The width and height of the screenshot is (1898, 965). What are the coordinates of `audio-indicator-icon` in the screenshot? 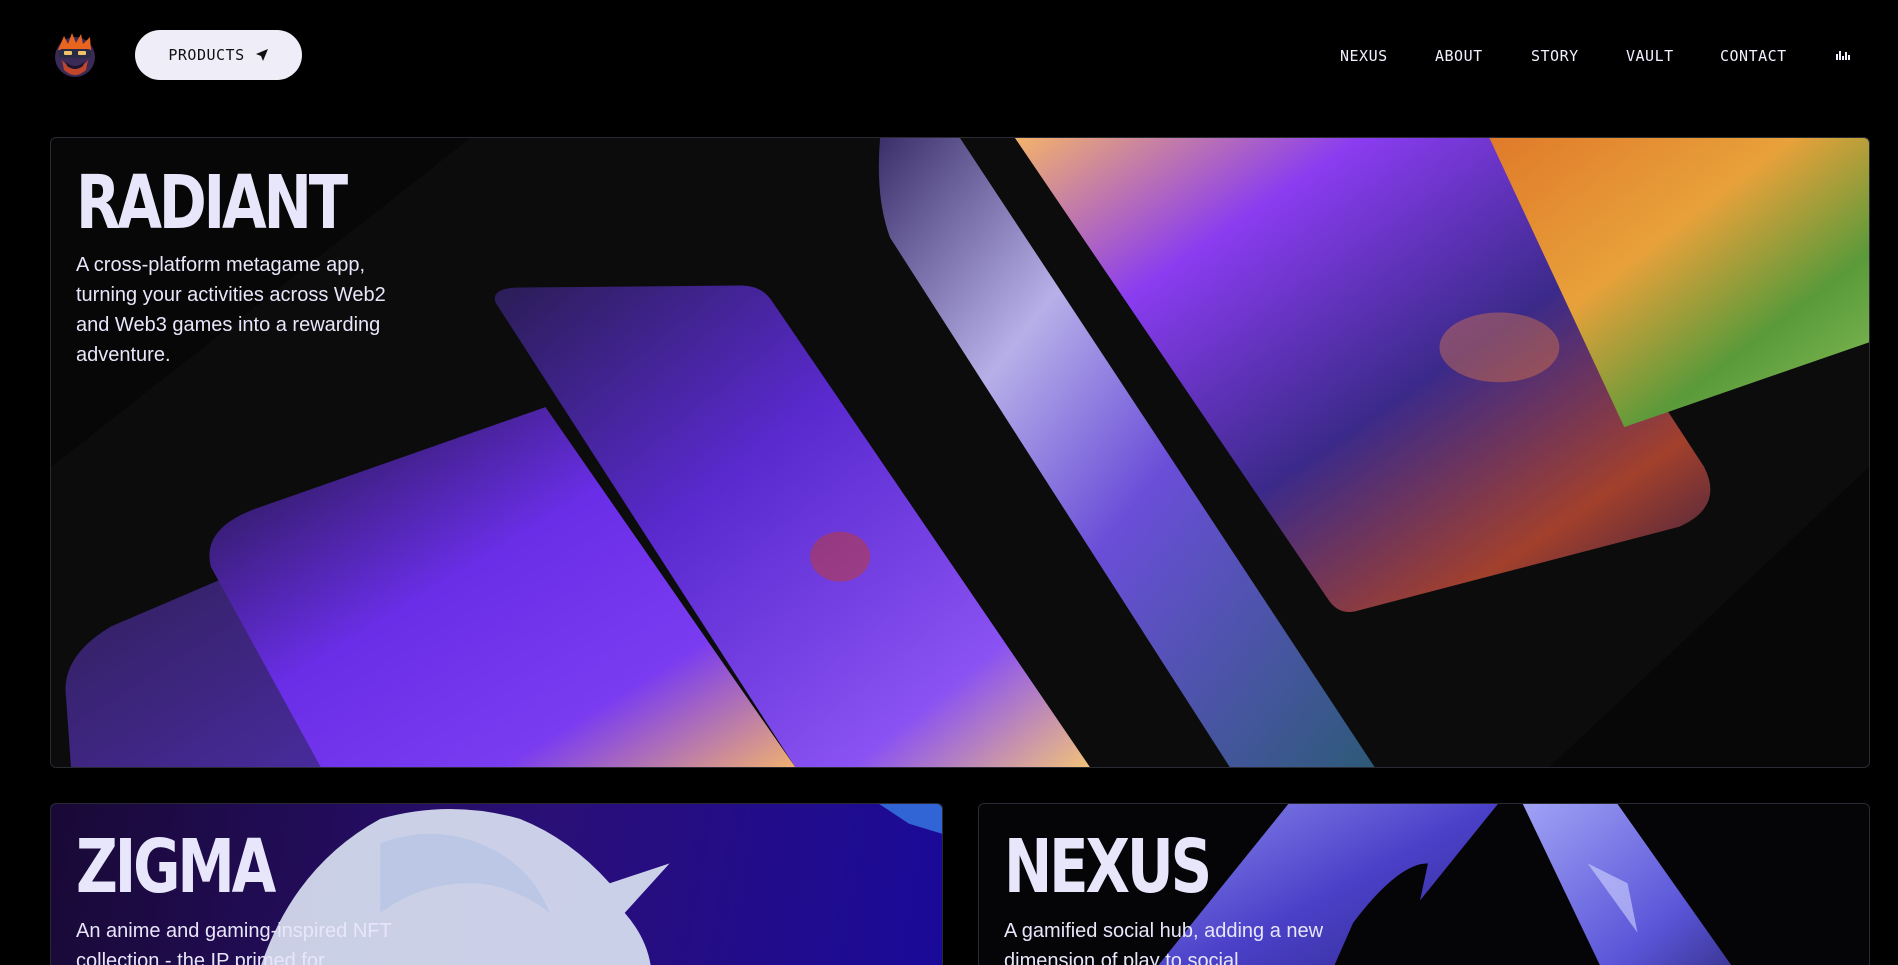 It's located at (1843, 55).